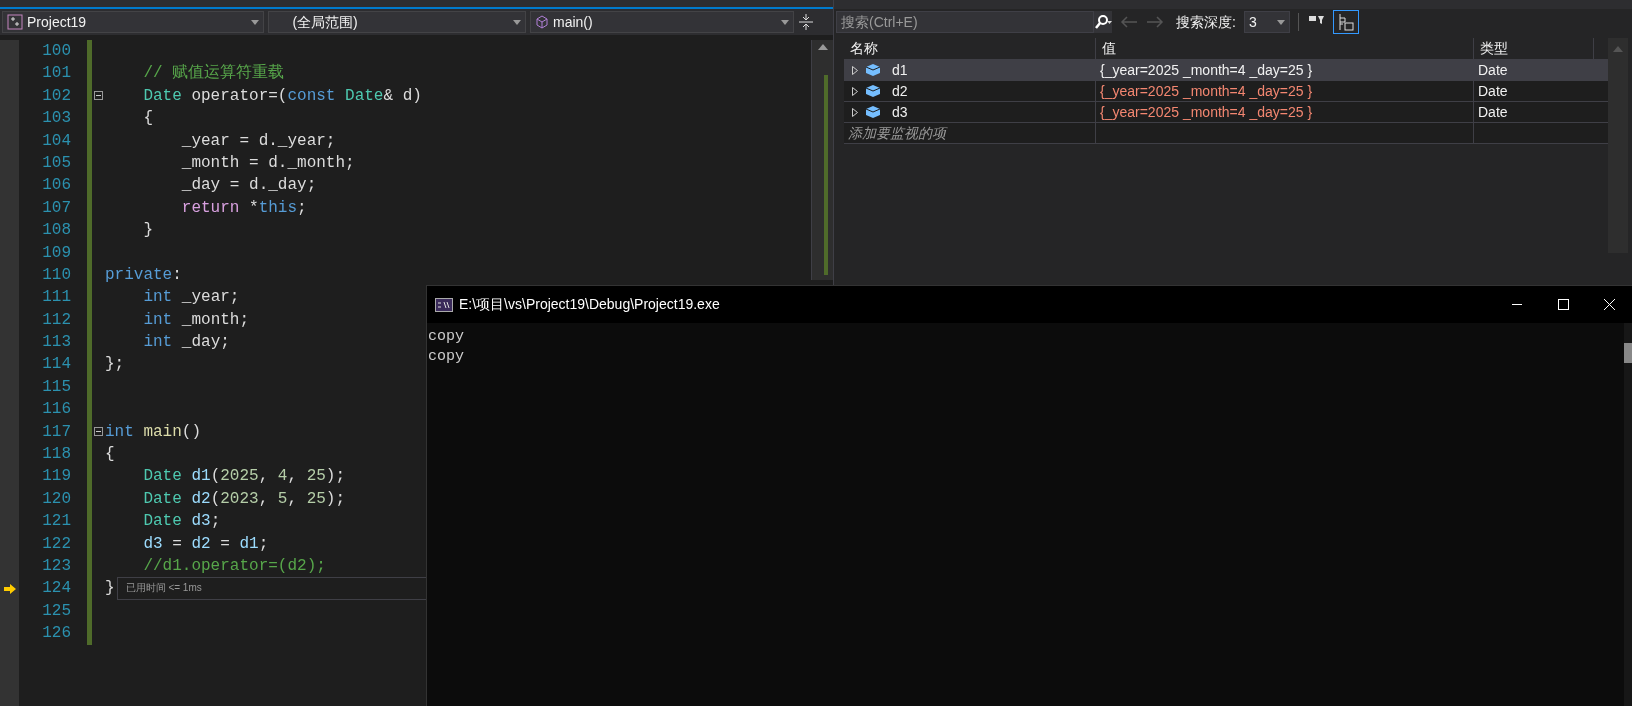  What do you see at coordinates (56, 185) in the screenshot?
I see `line-number: 106` at bounding box center [56, 185].